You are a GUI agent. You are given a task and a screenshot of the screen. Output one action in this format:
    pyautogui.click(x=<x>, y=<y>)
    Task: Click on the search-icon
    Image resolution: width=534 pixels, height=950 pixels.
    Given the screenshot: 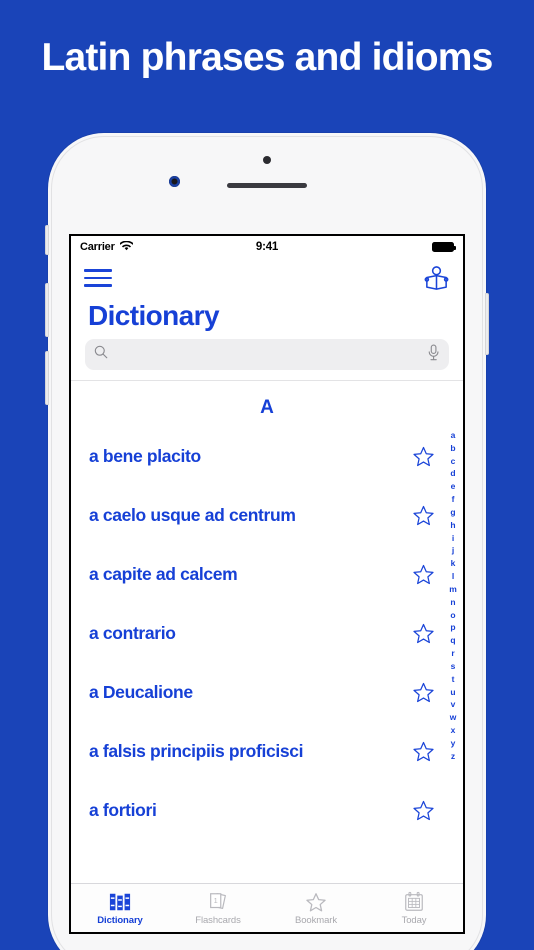 What is the action you would take?
    pyautogui.click(x=101, y=354)
    